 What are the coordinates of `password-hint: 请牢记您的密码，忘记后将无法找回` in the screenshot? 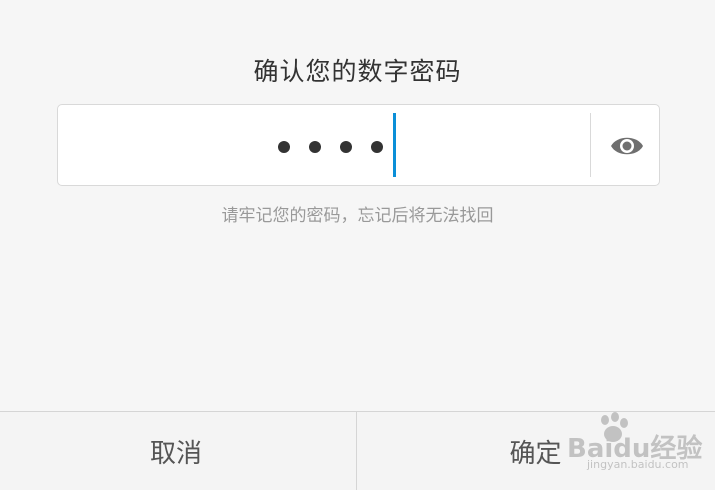 It's located at (357, 216).